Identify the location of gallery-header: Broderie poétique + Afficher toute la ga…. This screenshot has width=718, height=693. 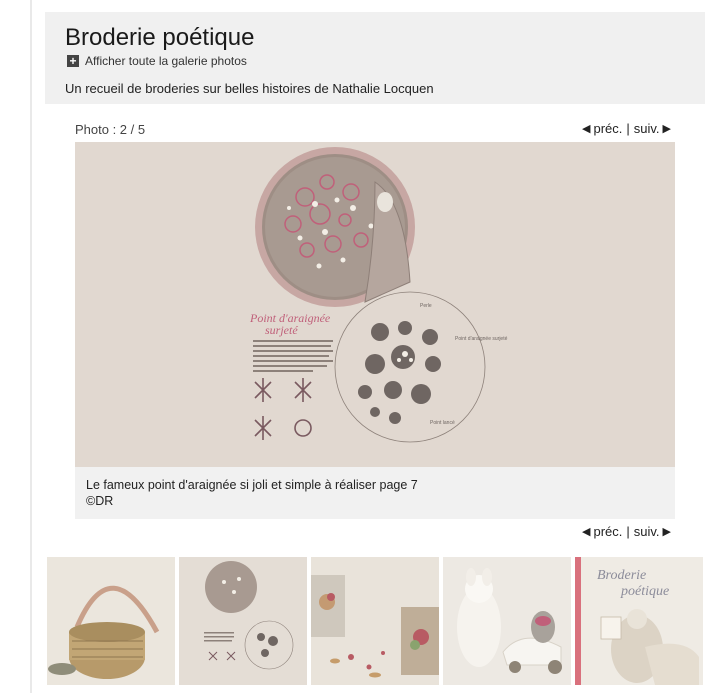
(375, 58).